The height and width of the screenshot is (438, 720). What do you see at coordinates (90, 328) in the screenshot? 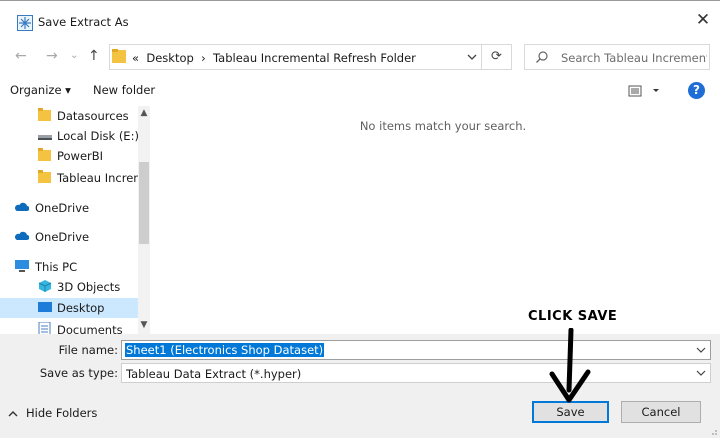
I see `sidebar-item-label: Documents` at bounding box center [90, 328].